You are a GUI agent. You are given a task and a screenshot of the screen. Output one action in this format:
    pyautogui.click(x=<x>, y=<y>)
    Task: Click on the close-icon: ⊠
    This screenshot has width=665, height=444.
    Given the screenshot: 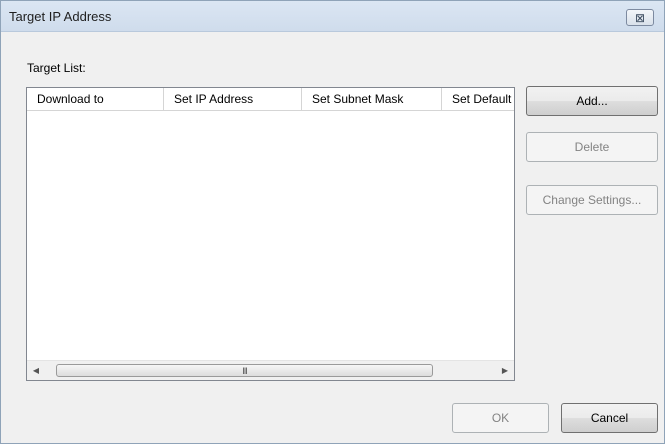 What is the action you would take?
    pyautogui.click(x=640, y=17)
    